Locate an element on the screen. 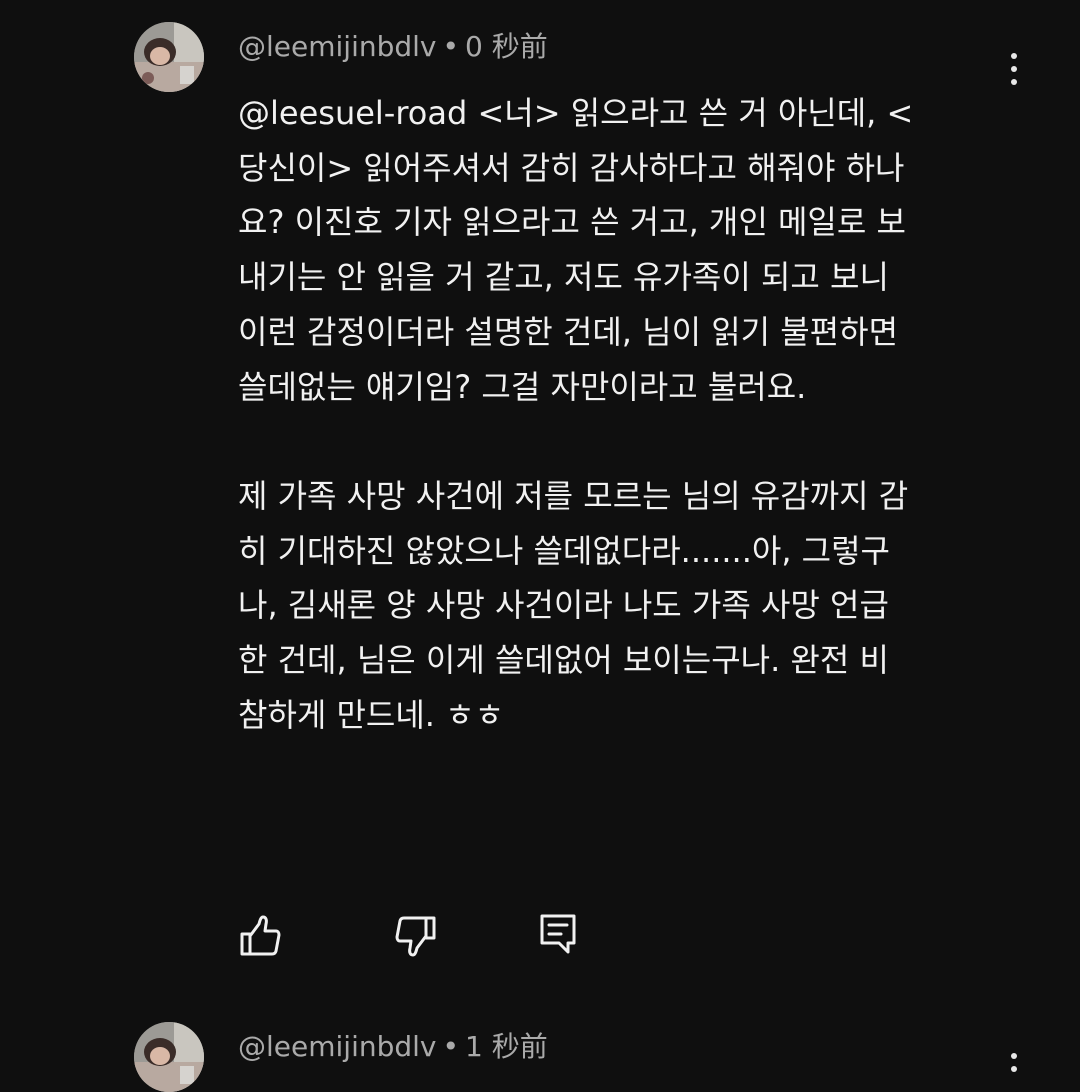 This screenshot has height=1092, width=1080. comment-line: 요? 이진호 기자 읽으라고 쓴 거고, 개인 메일로 보 is located at coordinates (572, 222).